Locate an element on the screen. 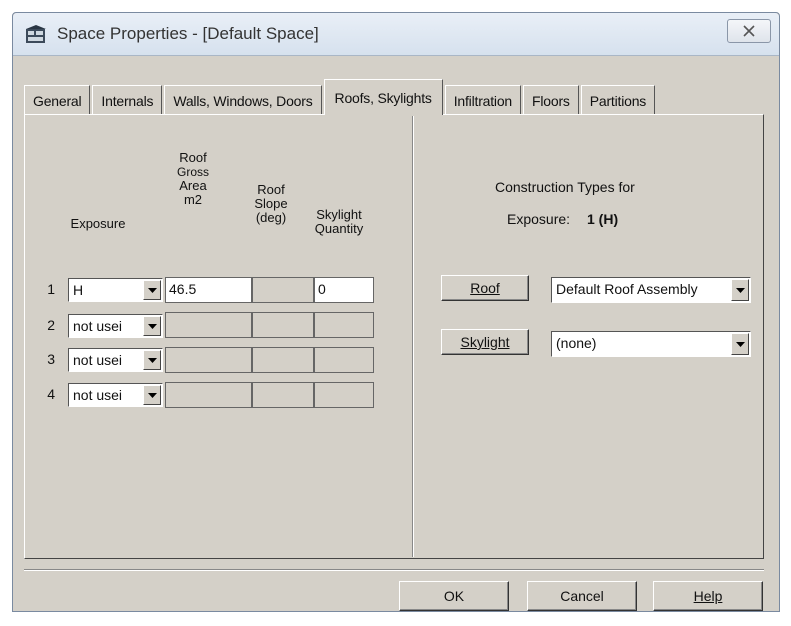 This screenshot has width=791, height=626. row-number: 4 is located at coordinates (51, 394).